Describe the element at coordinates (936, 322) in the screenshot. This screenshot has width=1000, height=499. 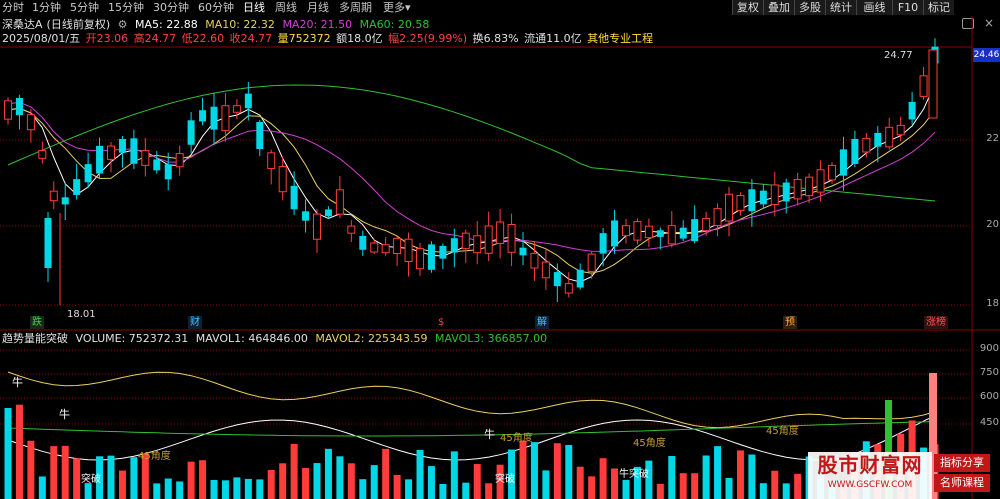
I see `event-marker-limit-up: 涨榜` at that location.